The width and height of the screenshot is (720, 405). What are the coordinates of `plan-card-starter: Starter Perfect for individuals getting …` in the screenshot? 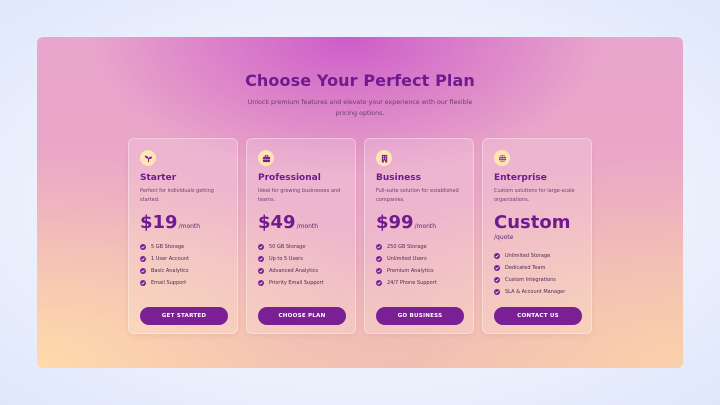 It's located at (183, 236).